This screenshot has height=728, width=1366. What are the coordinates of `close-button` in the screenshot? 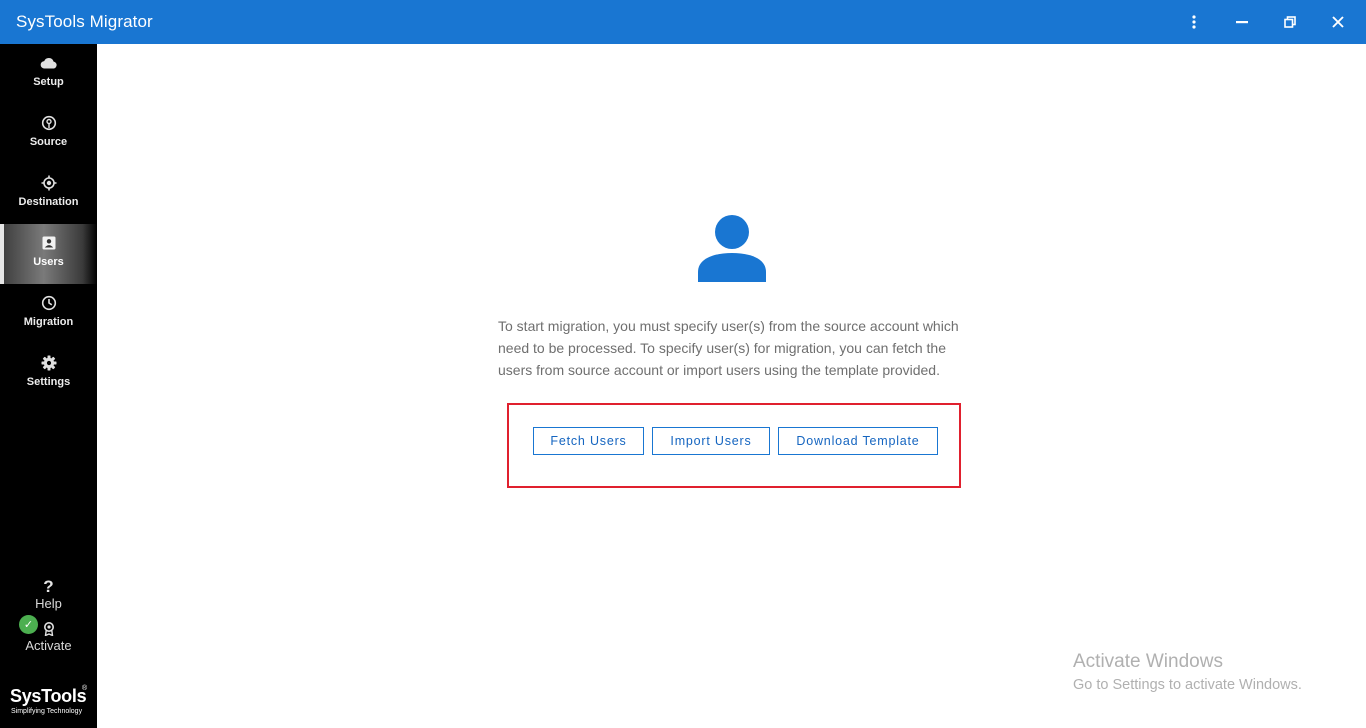 It's located at (1338, 22).